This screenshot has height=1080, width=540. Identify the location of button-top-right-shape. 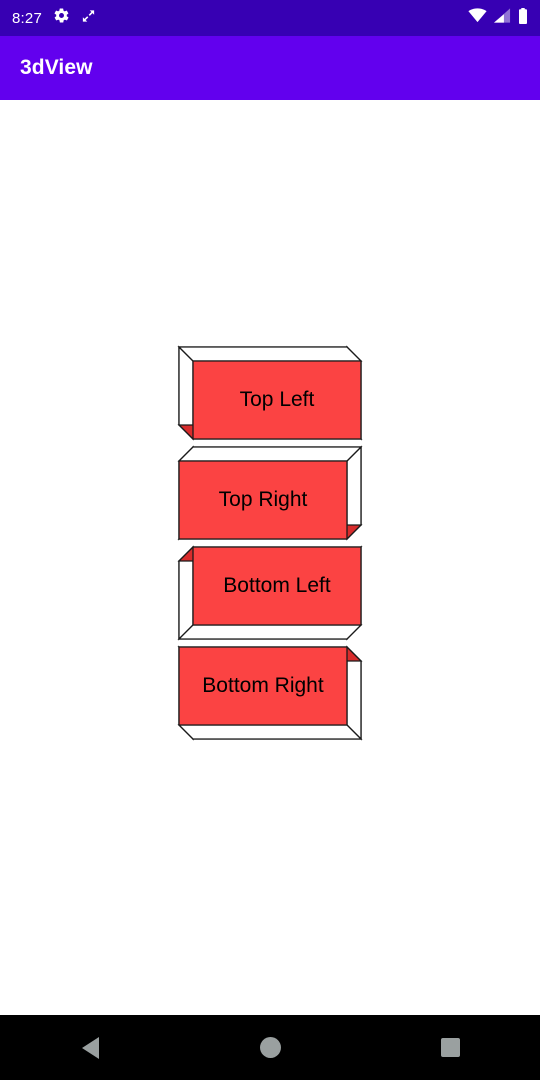
(270, 493).